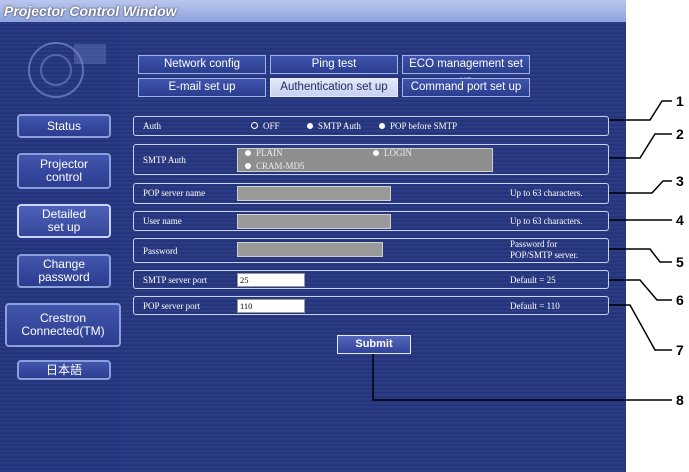 Image resolution: width=689 pixels, height=472 pixels. What do you see at coordinates (680, 181) in the screenshot?
I see `callout-number: 3` at bounding box center [680, 181].